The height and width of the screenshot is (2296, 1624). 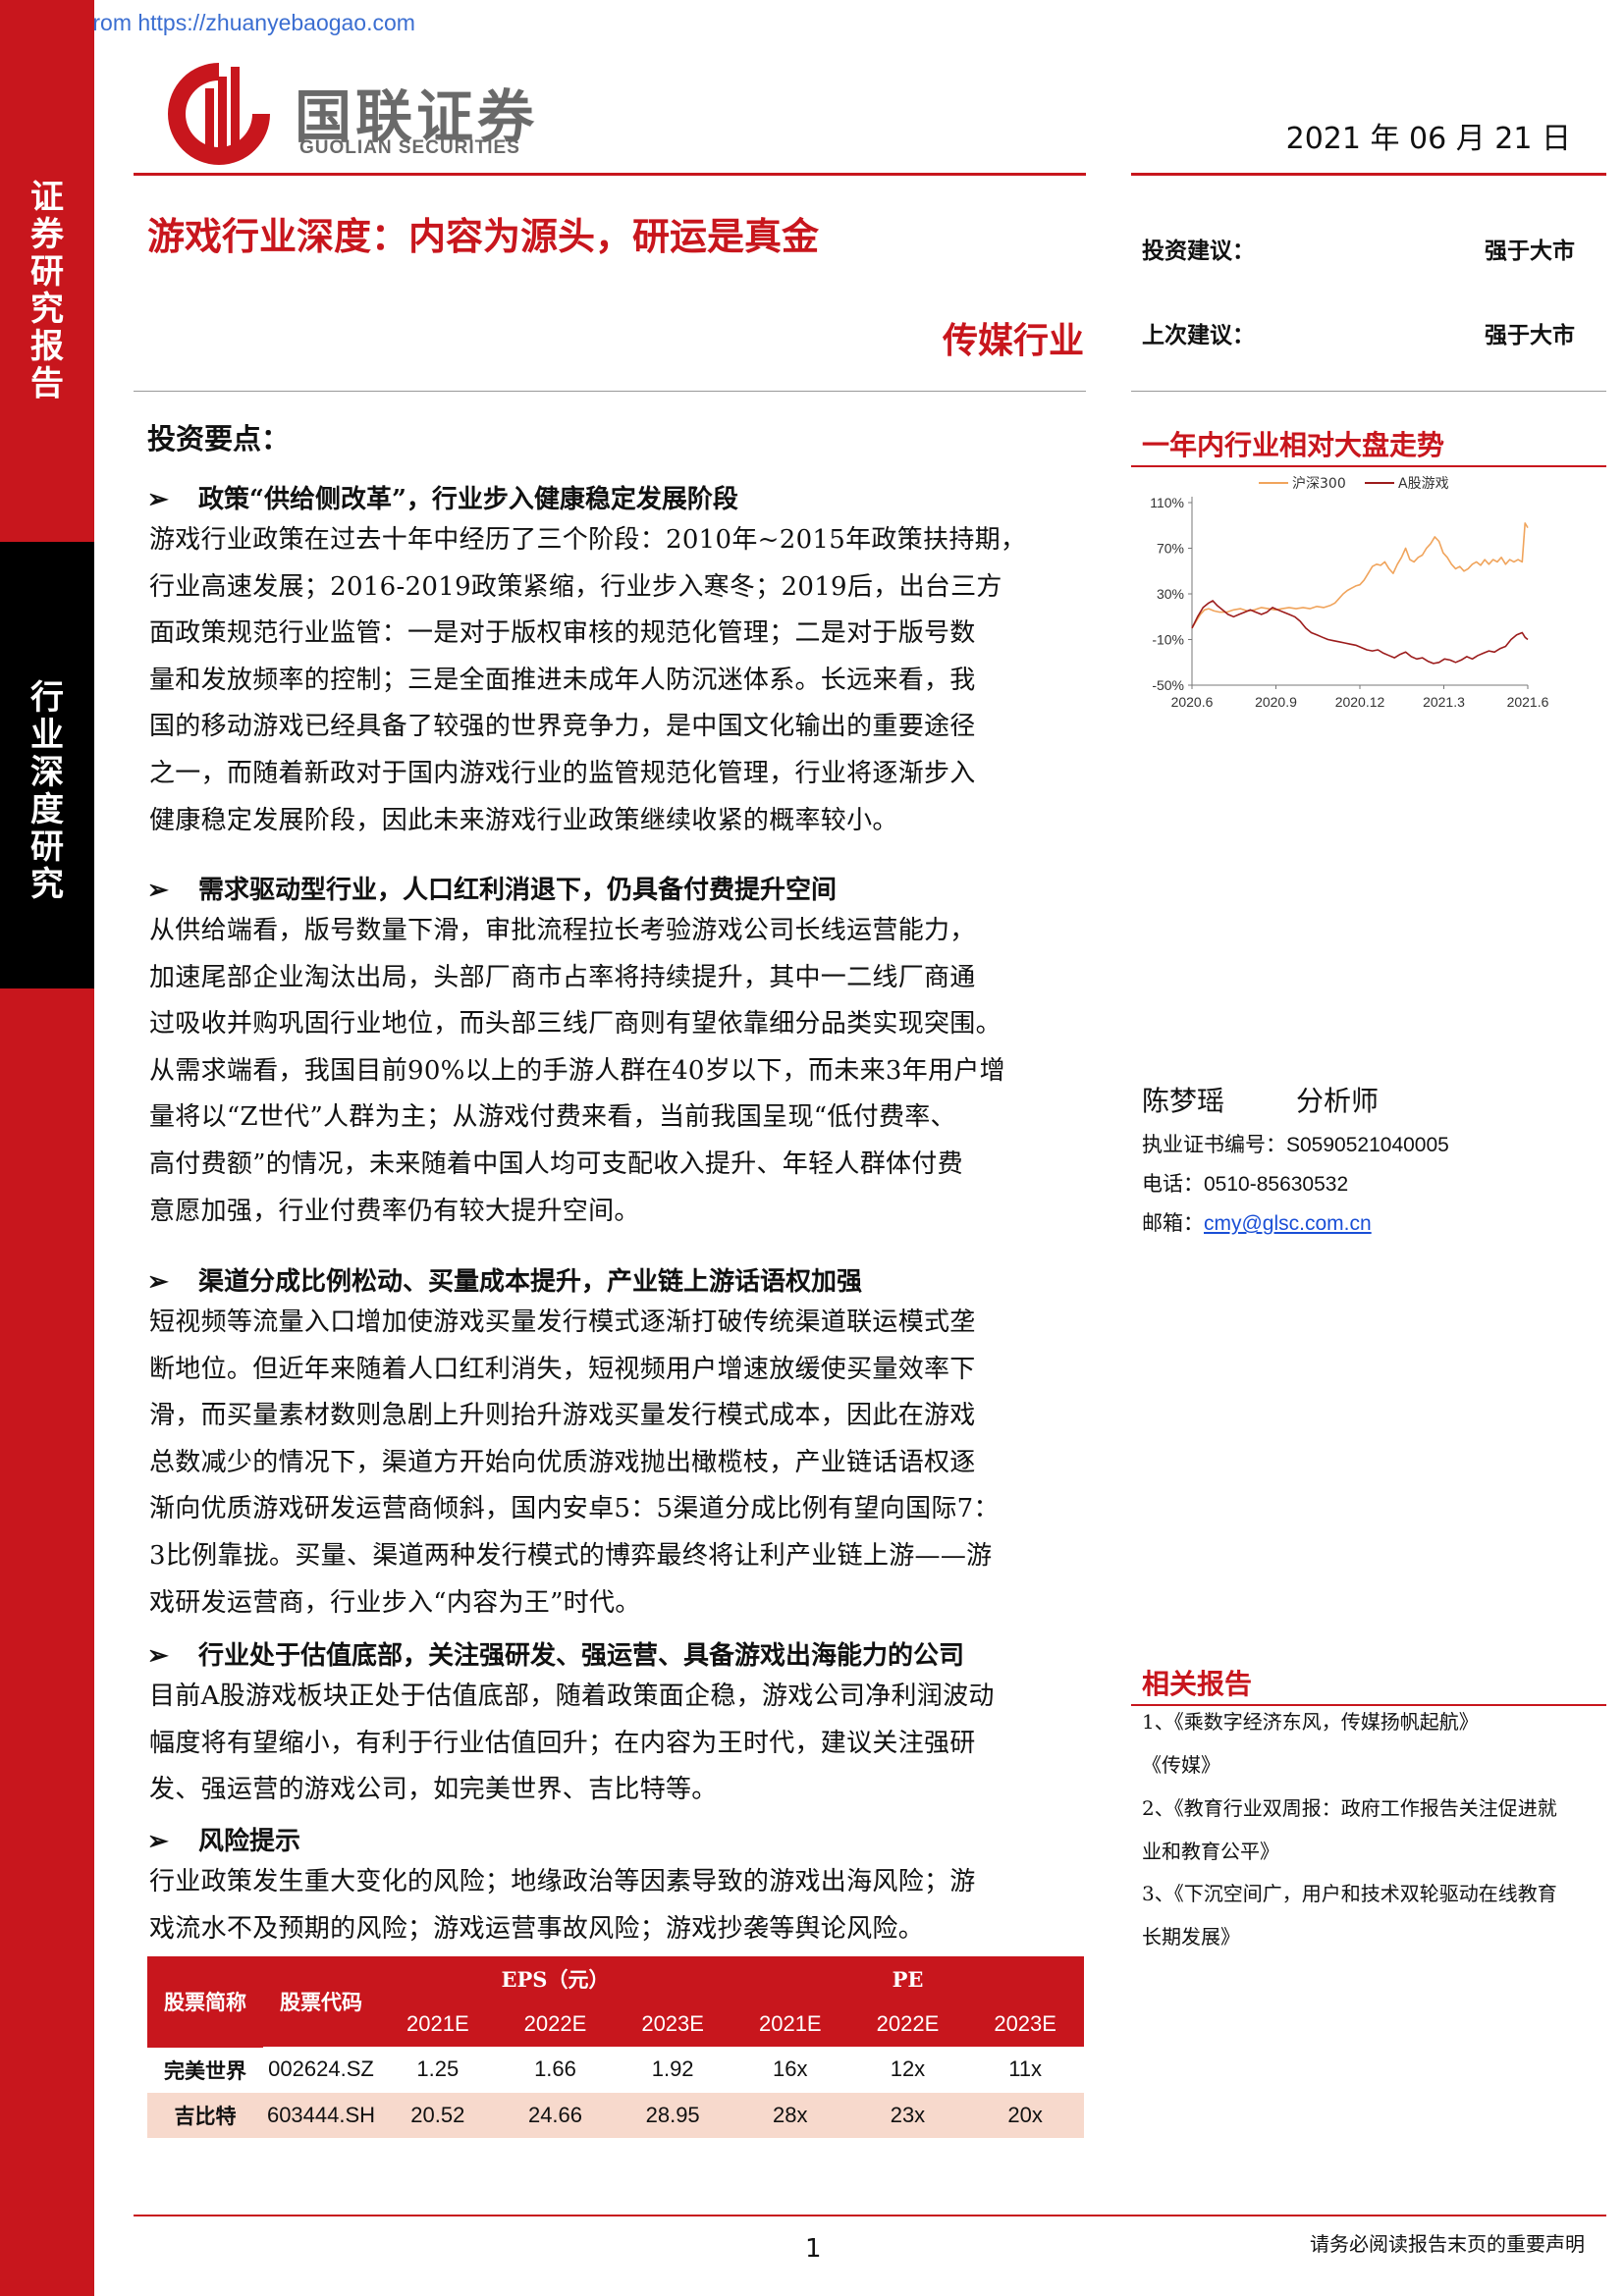 I want to click on rating-divider, so click(x=1368, y=391).